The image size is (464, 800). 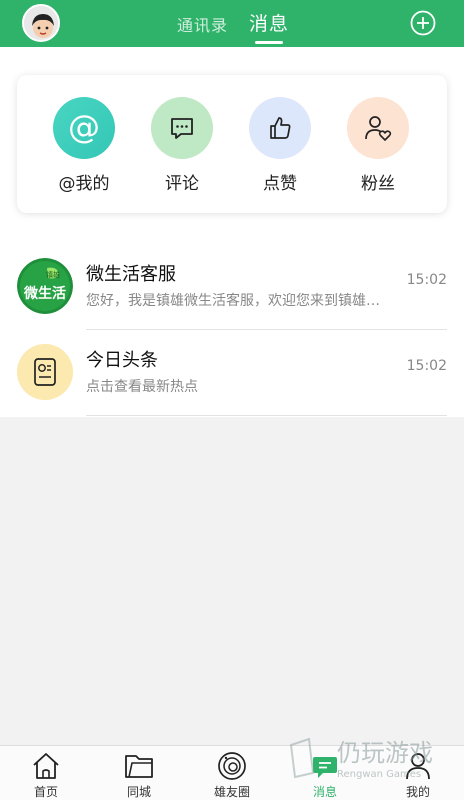 What do you see at coordinates (84, 184) in the screenshot?
I see `quick-action-label: @我的` at bounding box center [84, 184].